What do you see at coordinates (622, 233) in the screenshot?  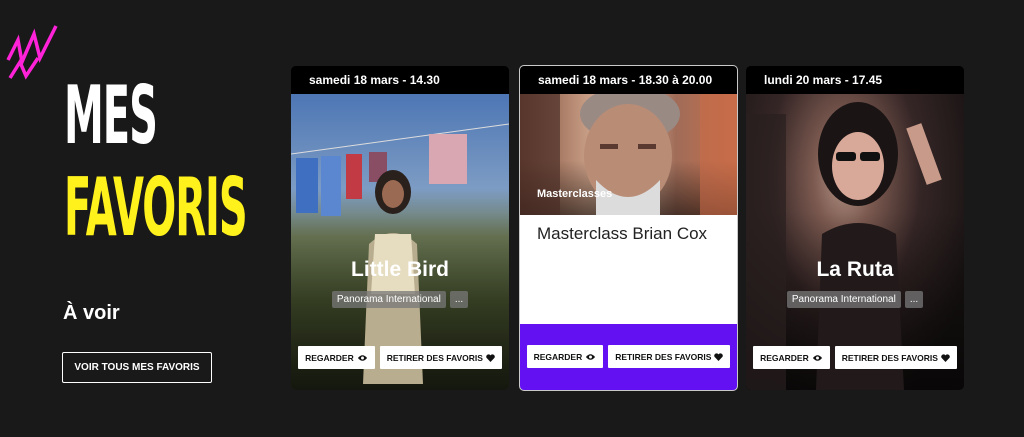 I see `card-title: Masterclass Brian Cox` at bounding box center [622, 233].